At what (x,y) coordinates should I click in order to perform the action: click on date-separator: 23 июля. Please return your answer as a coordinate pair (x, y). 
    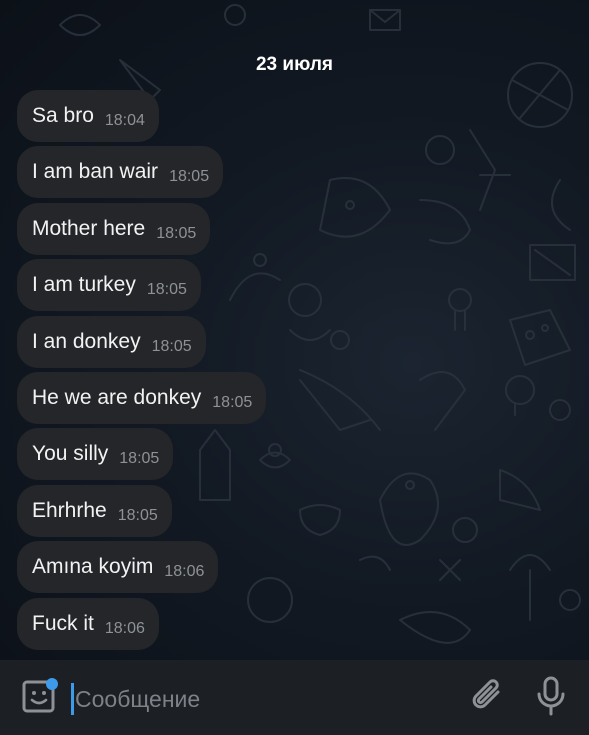
    Looking at the image, I should click on (294, 64).